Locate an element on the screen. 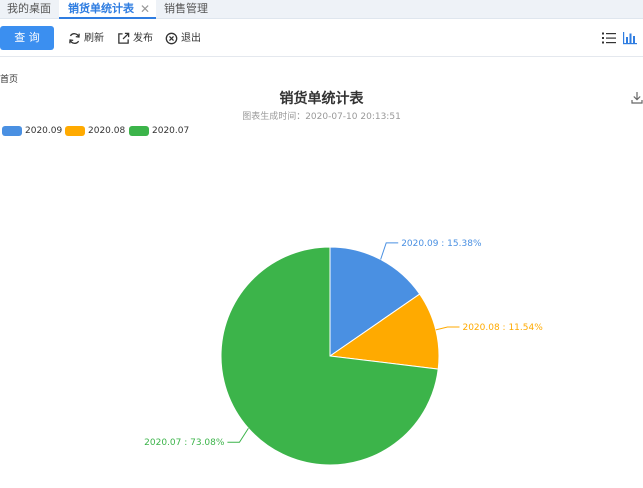 The width and height of the screenshot is (643, 488). pie-data-label: 2020.07 : 73.08% is located at coordinates (184, 443).